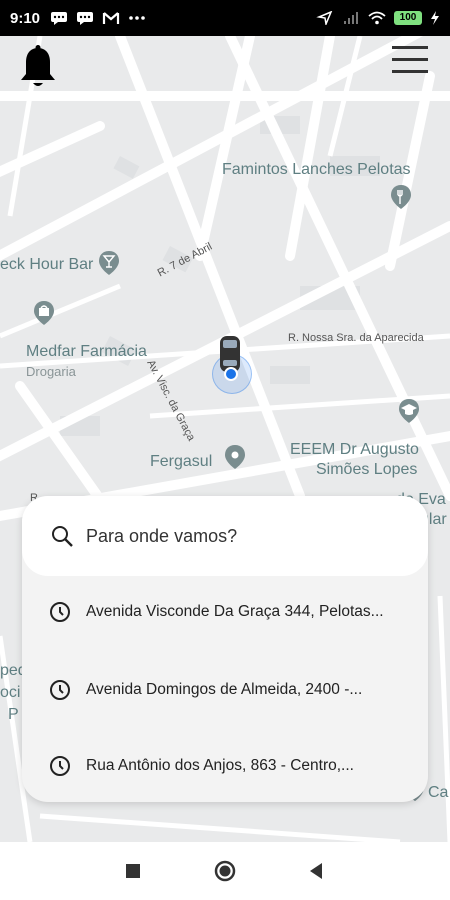  What do you see at coordinates (410, 60) in the screenshot?
I see `menu-icon` at bounding box center [410, 60].